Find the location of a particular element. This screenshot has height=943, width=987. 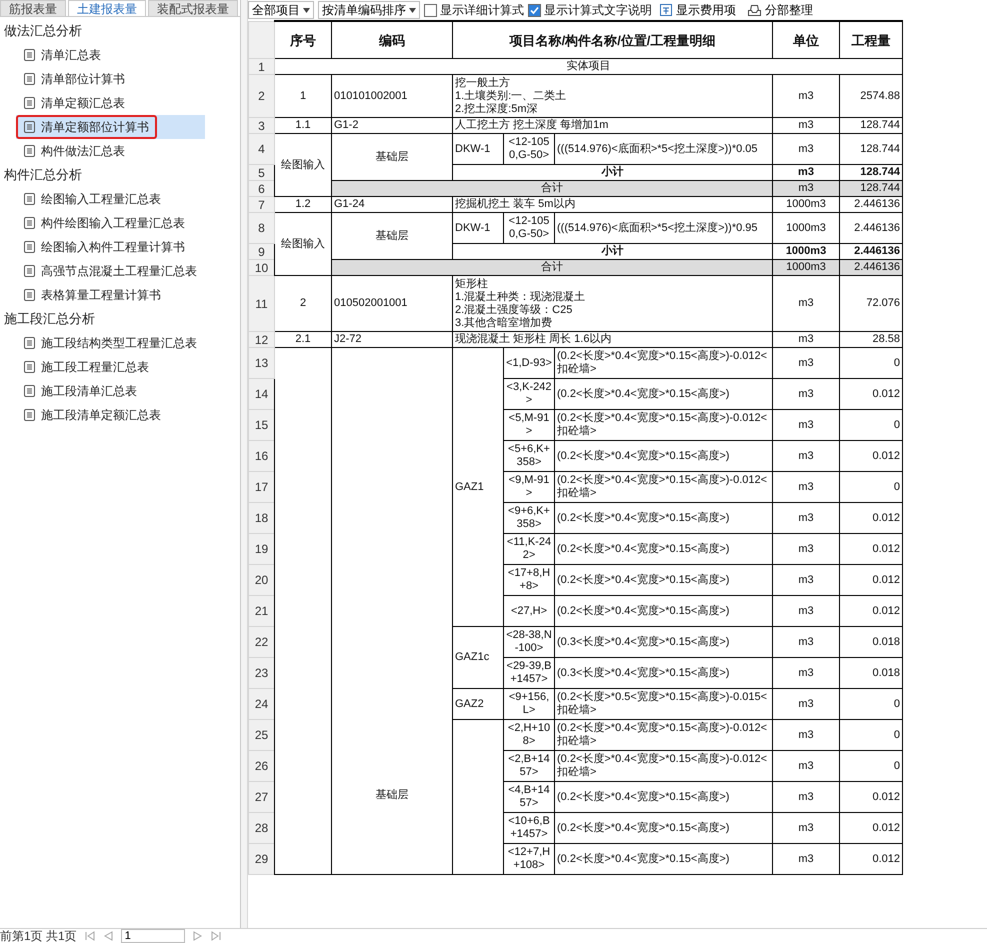

page-input: 1 is located at coordinates (152, 936).